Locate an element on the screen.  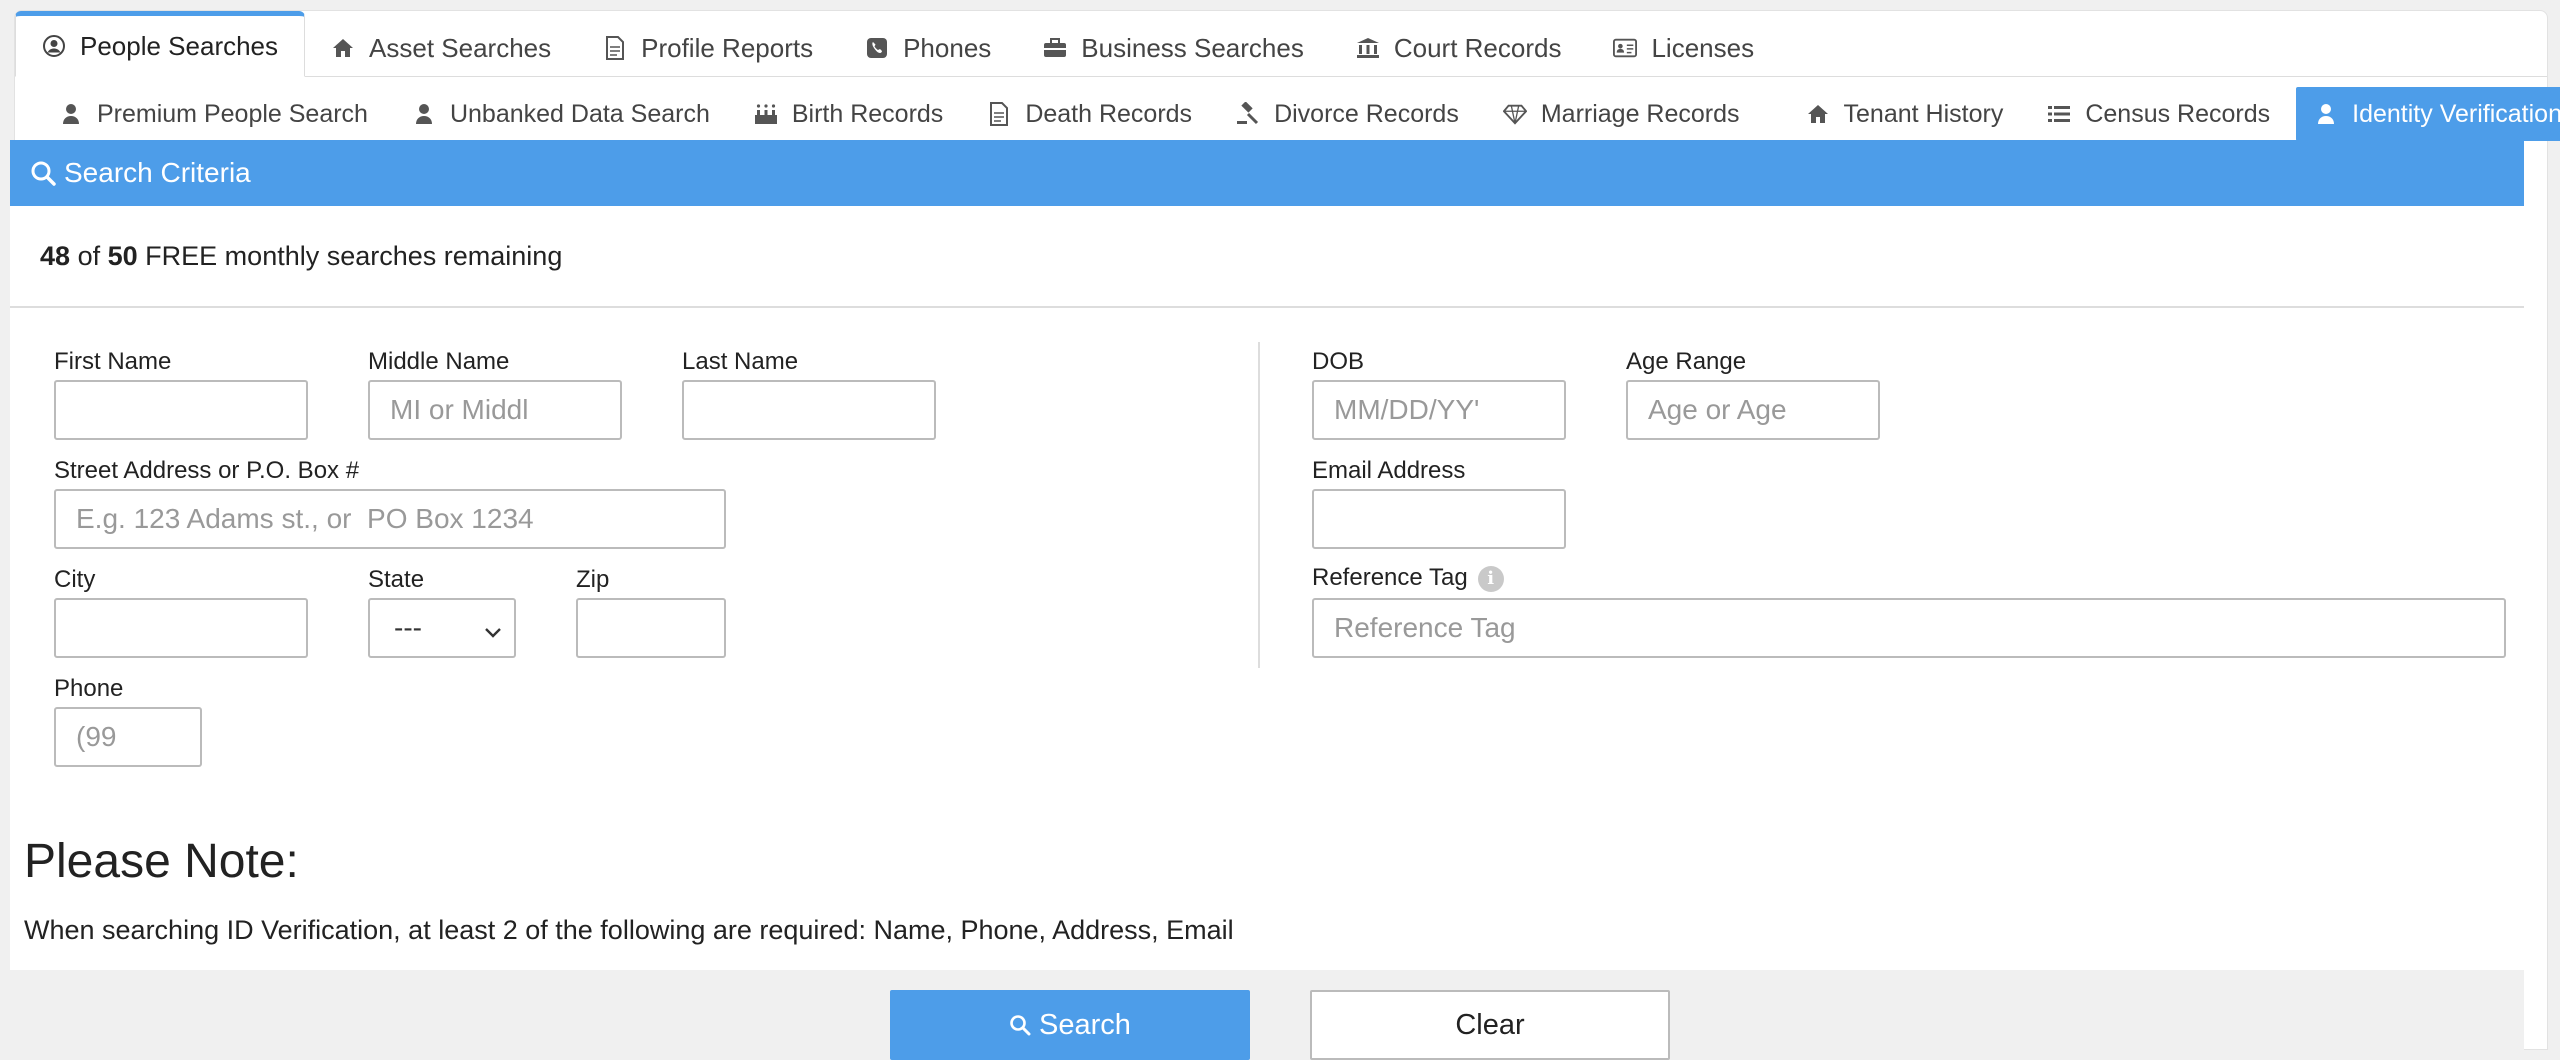
subtab-premium-people-search: Premium People Search is located at coordinates (217, 114).